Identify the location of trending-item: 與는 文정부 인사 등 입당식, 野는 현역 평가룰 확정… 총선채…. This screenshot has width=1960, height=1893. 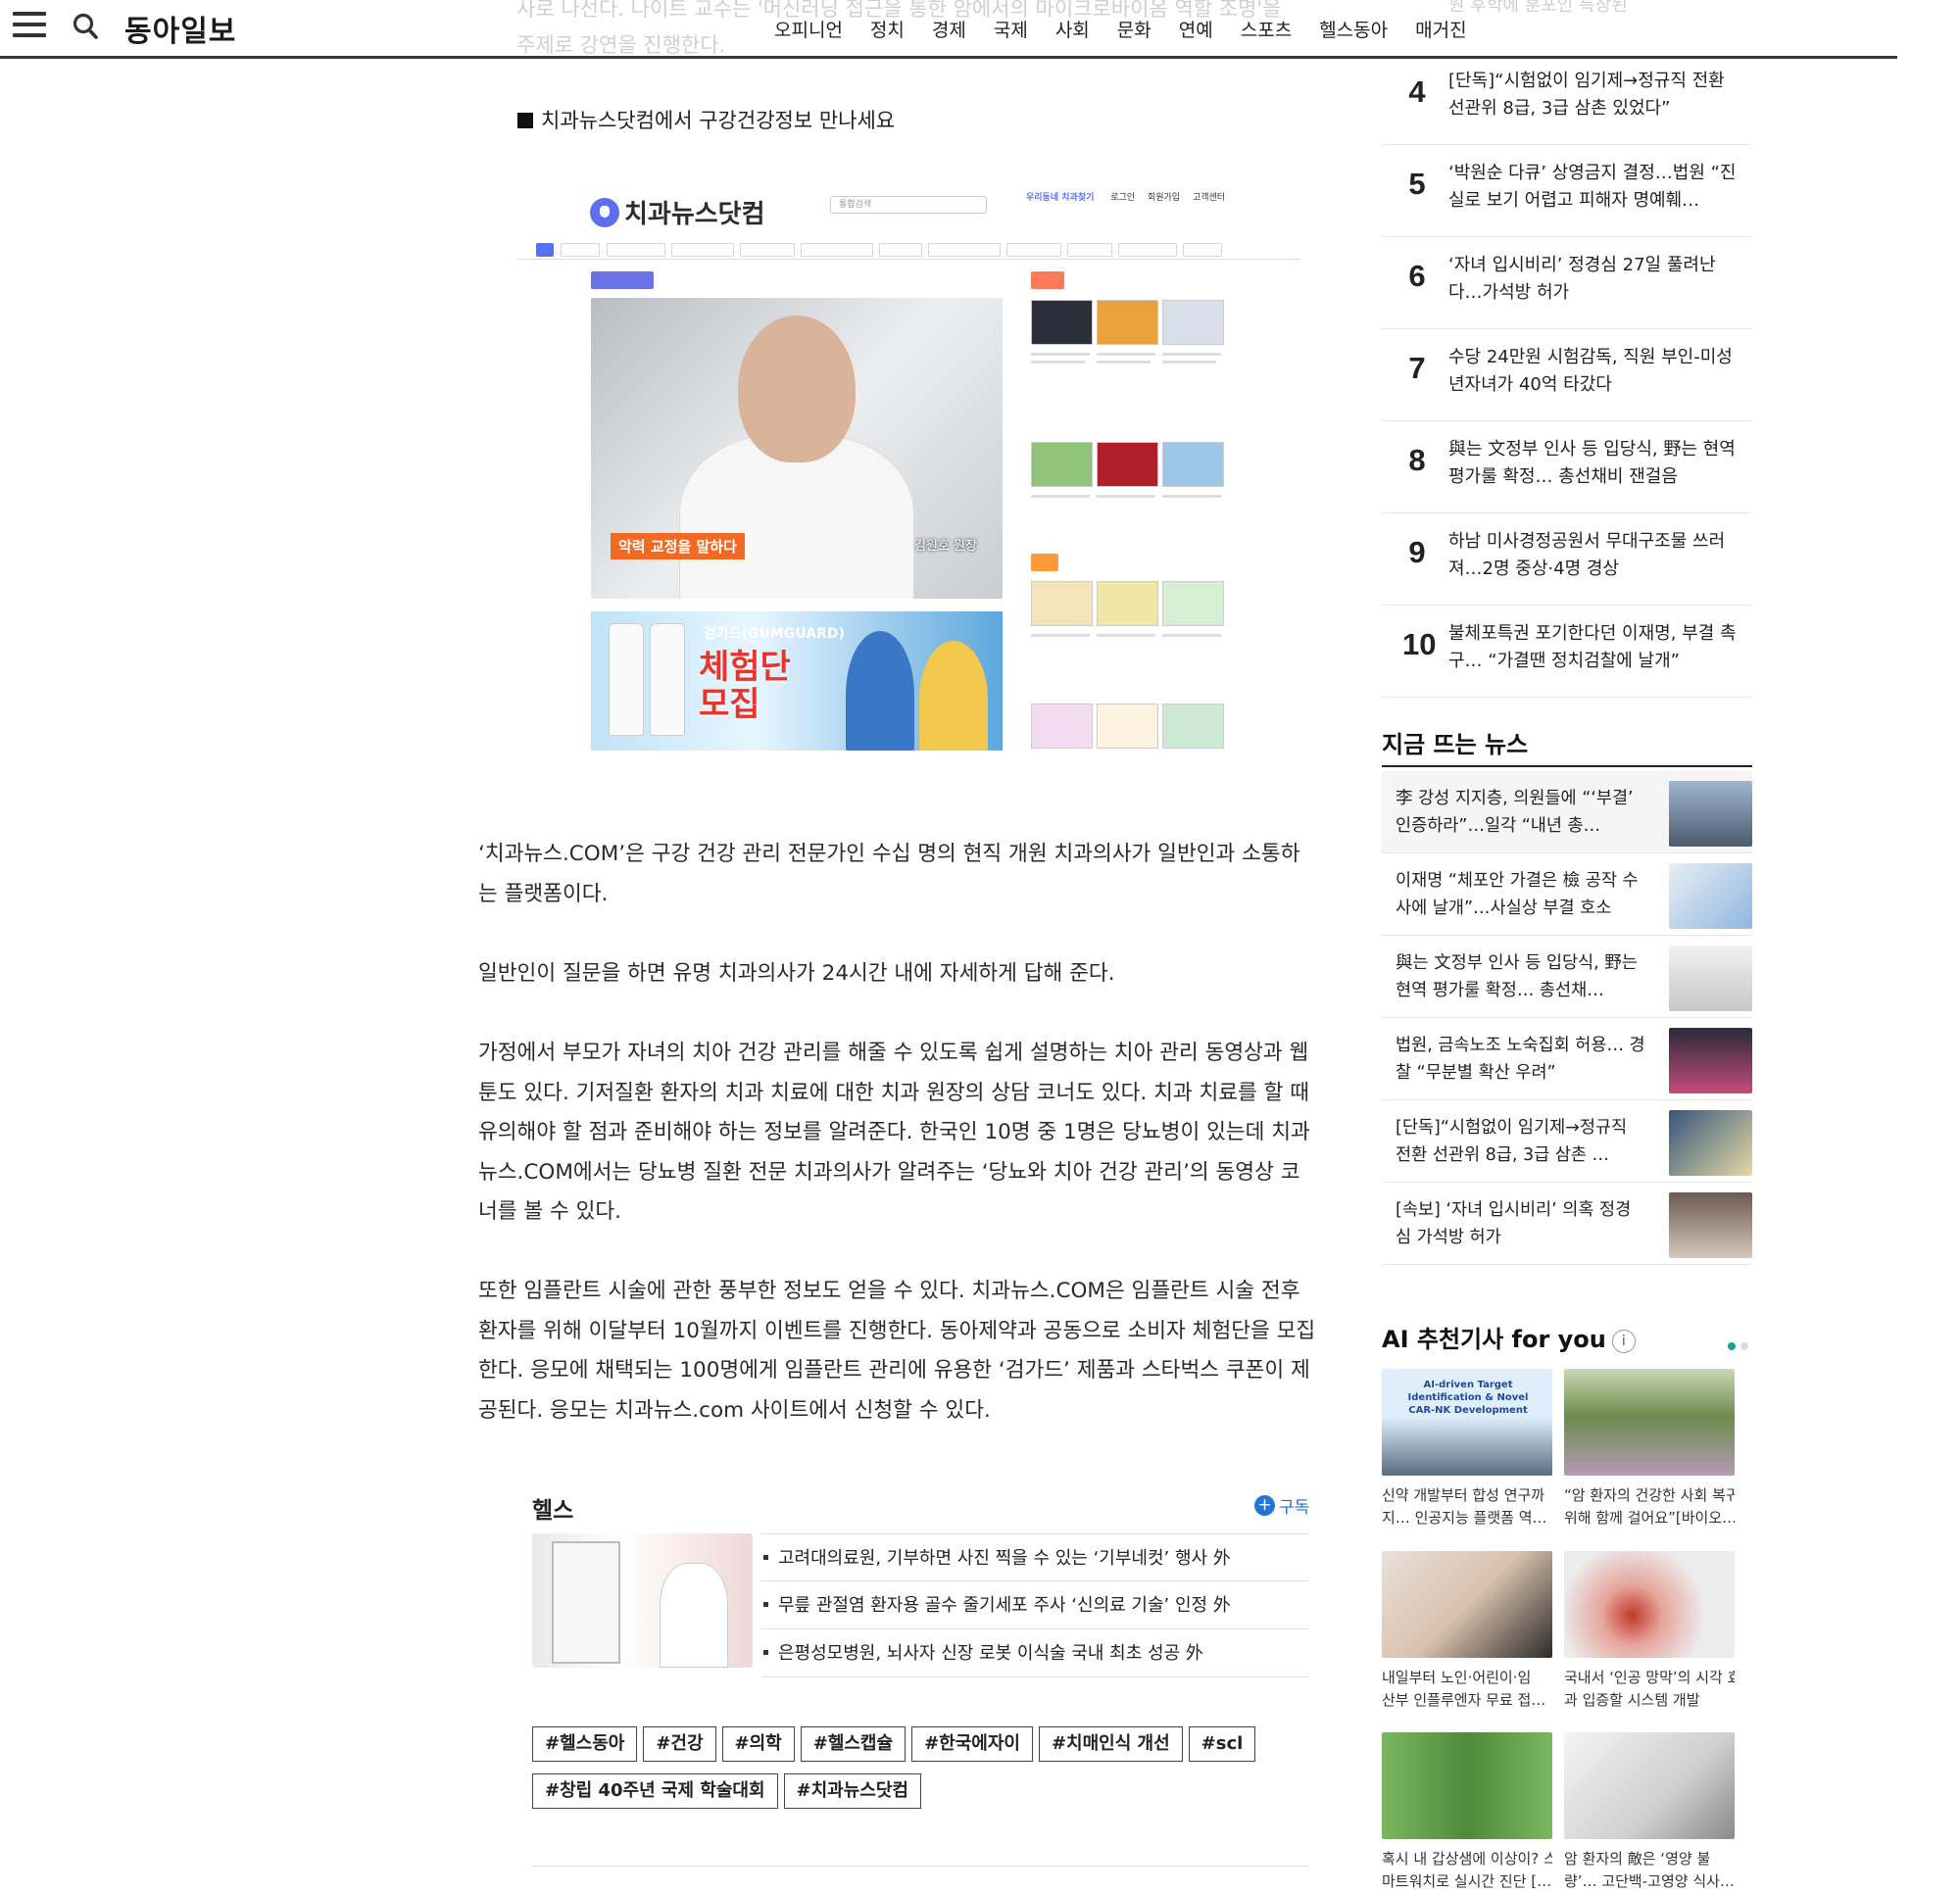
(1567, 977).